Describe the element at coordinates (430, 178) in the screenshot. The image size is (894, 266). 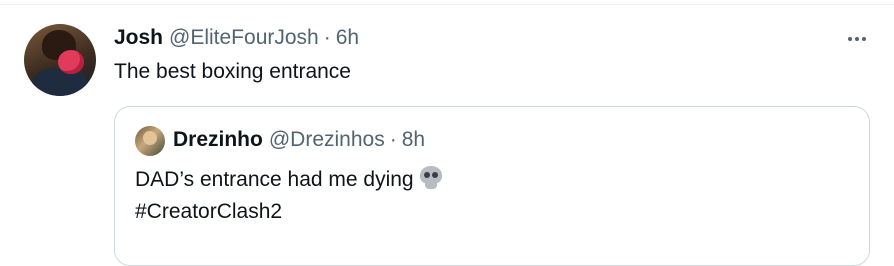
I see `skull-emoji-icon` at that location.